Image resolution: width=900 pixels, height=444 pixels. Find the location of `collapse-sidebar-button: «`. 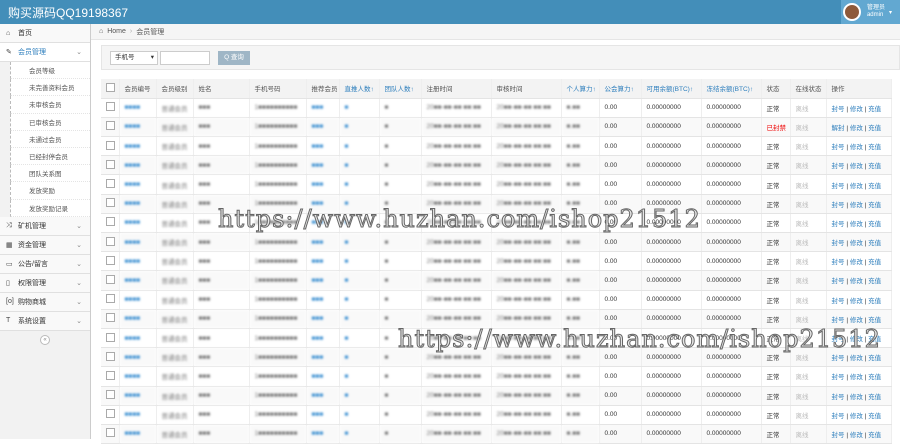

collapse-sidebar-button: « is located at coordinates (45, 339).